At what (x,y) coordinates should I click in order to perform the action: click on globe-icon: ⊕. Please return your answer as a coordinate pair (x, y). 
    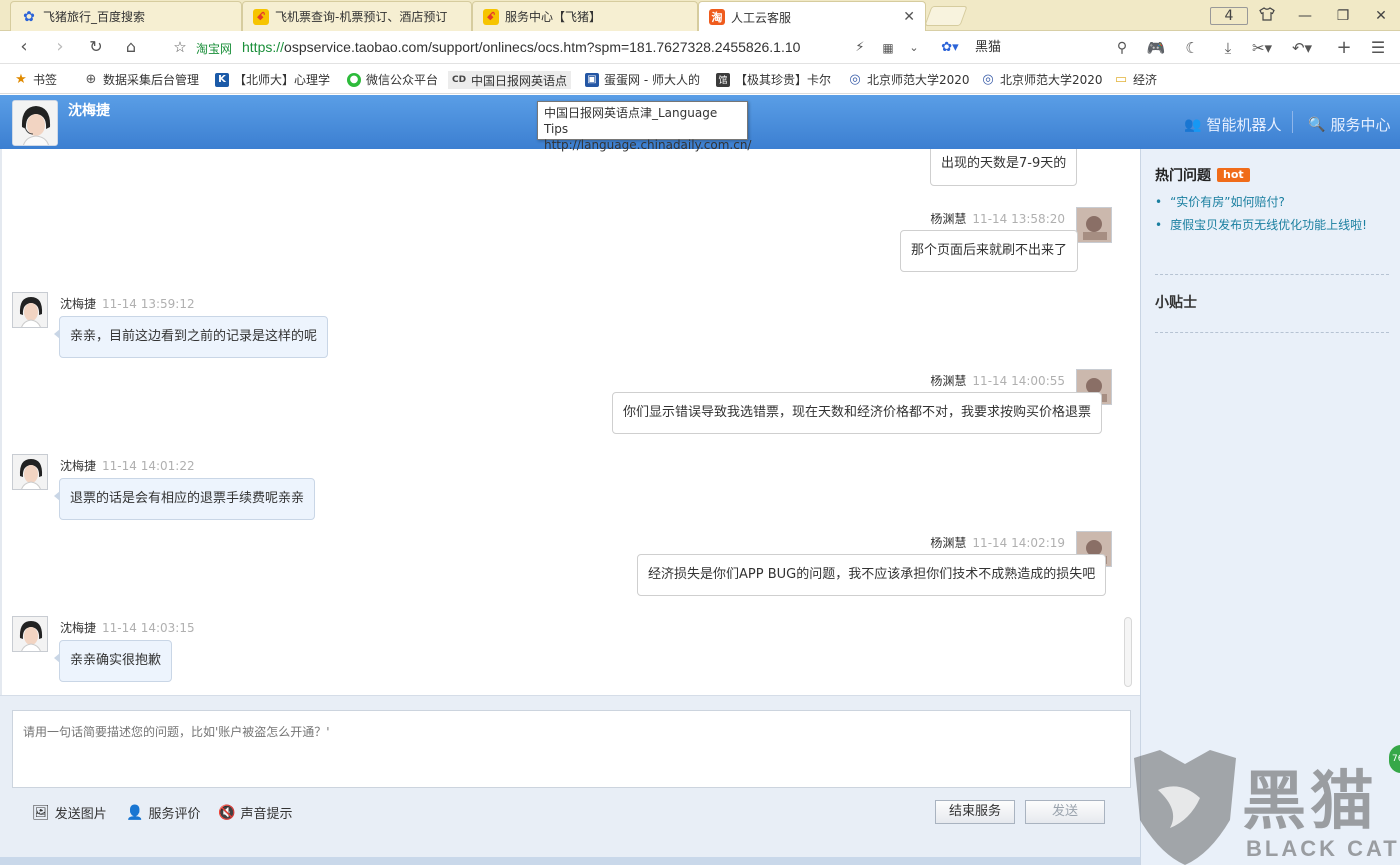
    Looking at the image, I should click on (91, 79).